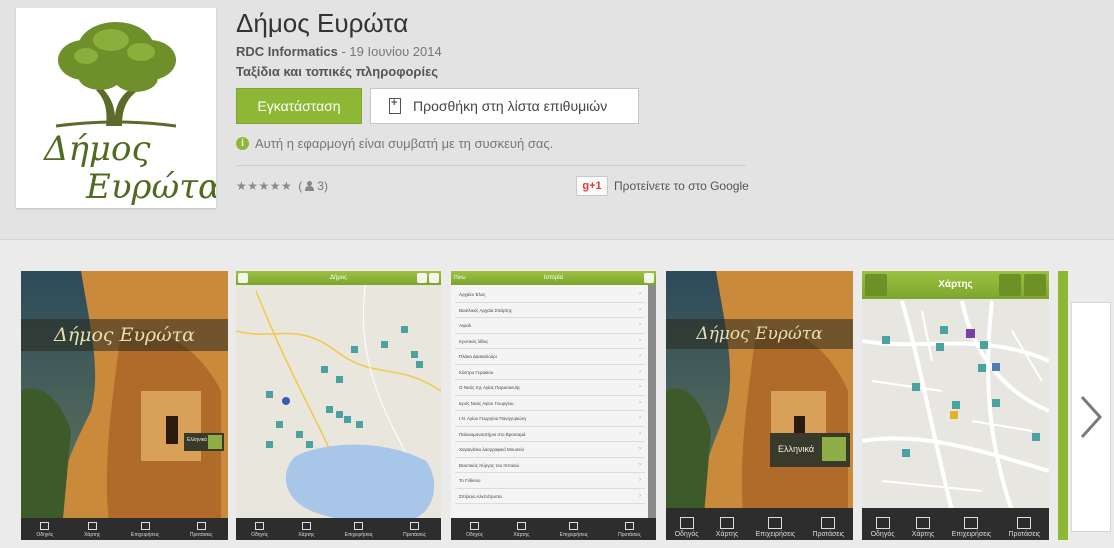 The image size is (1114, 548). Describe the element at coordinates (834, 449) in the screenshot. I see `language-swatch` at that location.